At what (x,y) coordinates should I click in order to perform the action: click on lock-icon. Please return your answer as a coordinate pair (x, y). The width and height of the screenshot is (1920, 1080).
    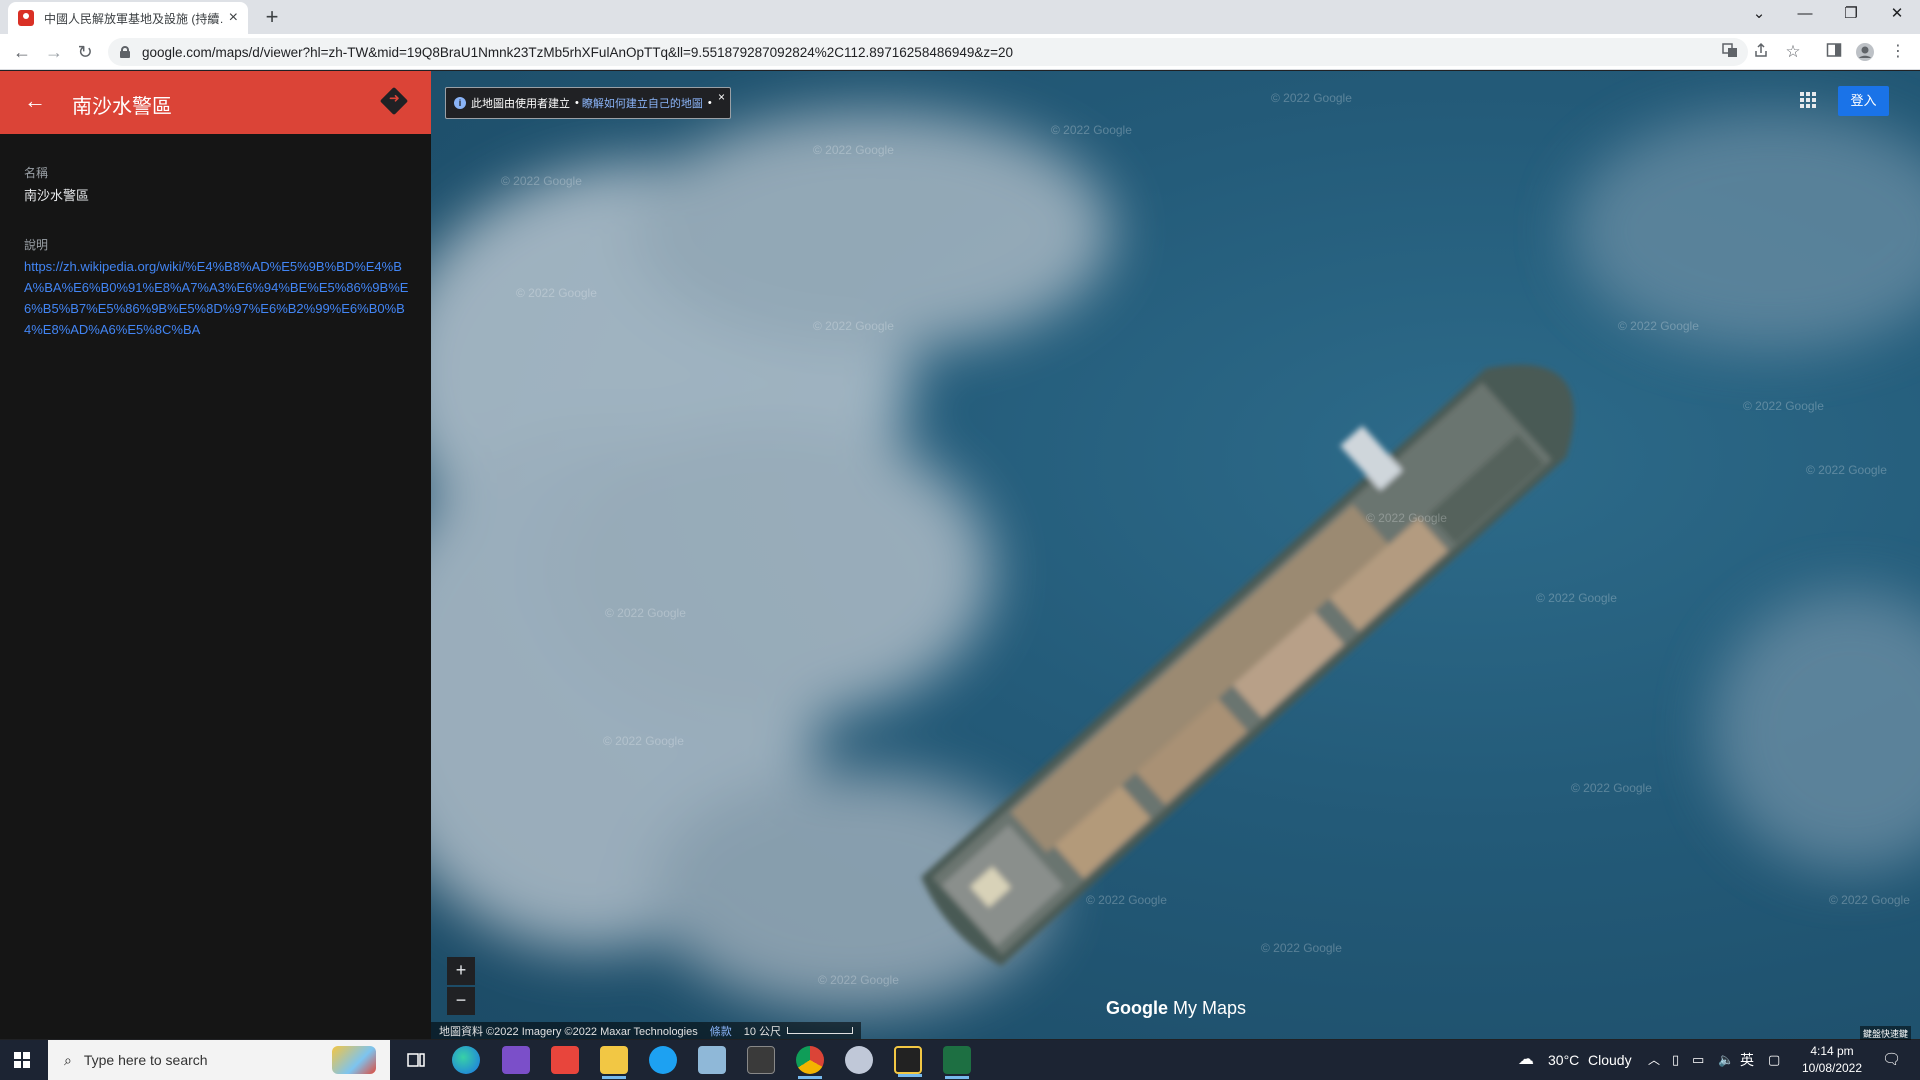
    Looking at the image, I should click on (125, 52).